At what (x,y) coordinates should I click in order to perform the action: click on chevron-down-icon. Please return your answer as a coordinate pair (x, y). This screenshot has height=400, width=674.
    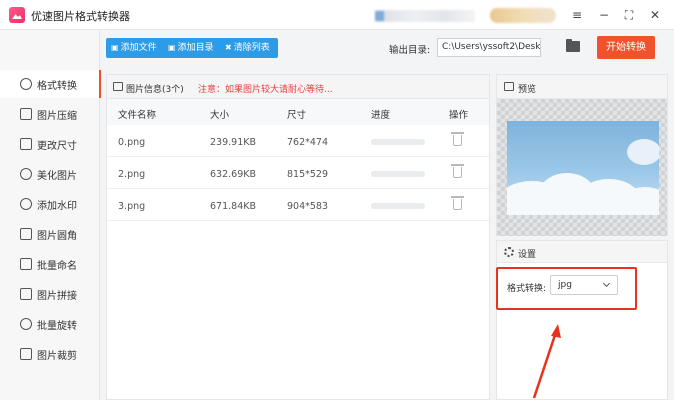
    Looking at the image, I should click on (606, 283).